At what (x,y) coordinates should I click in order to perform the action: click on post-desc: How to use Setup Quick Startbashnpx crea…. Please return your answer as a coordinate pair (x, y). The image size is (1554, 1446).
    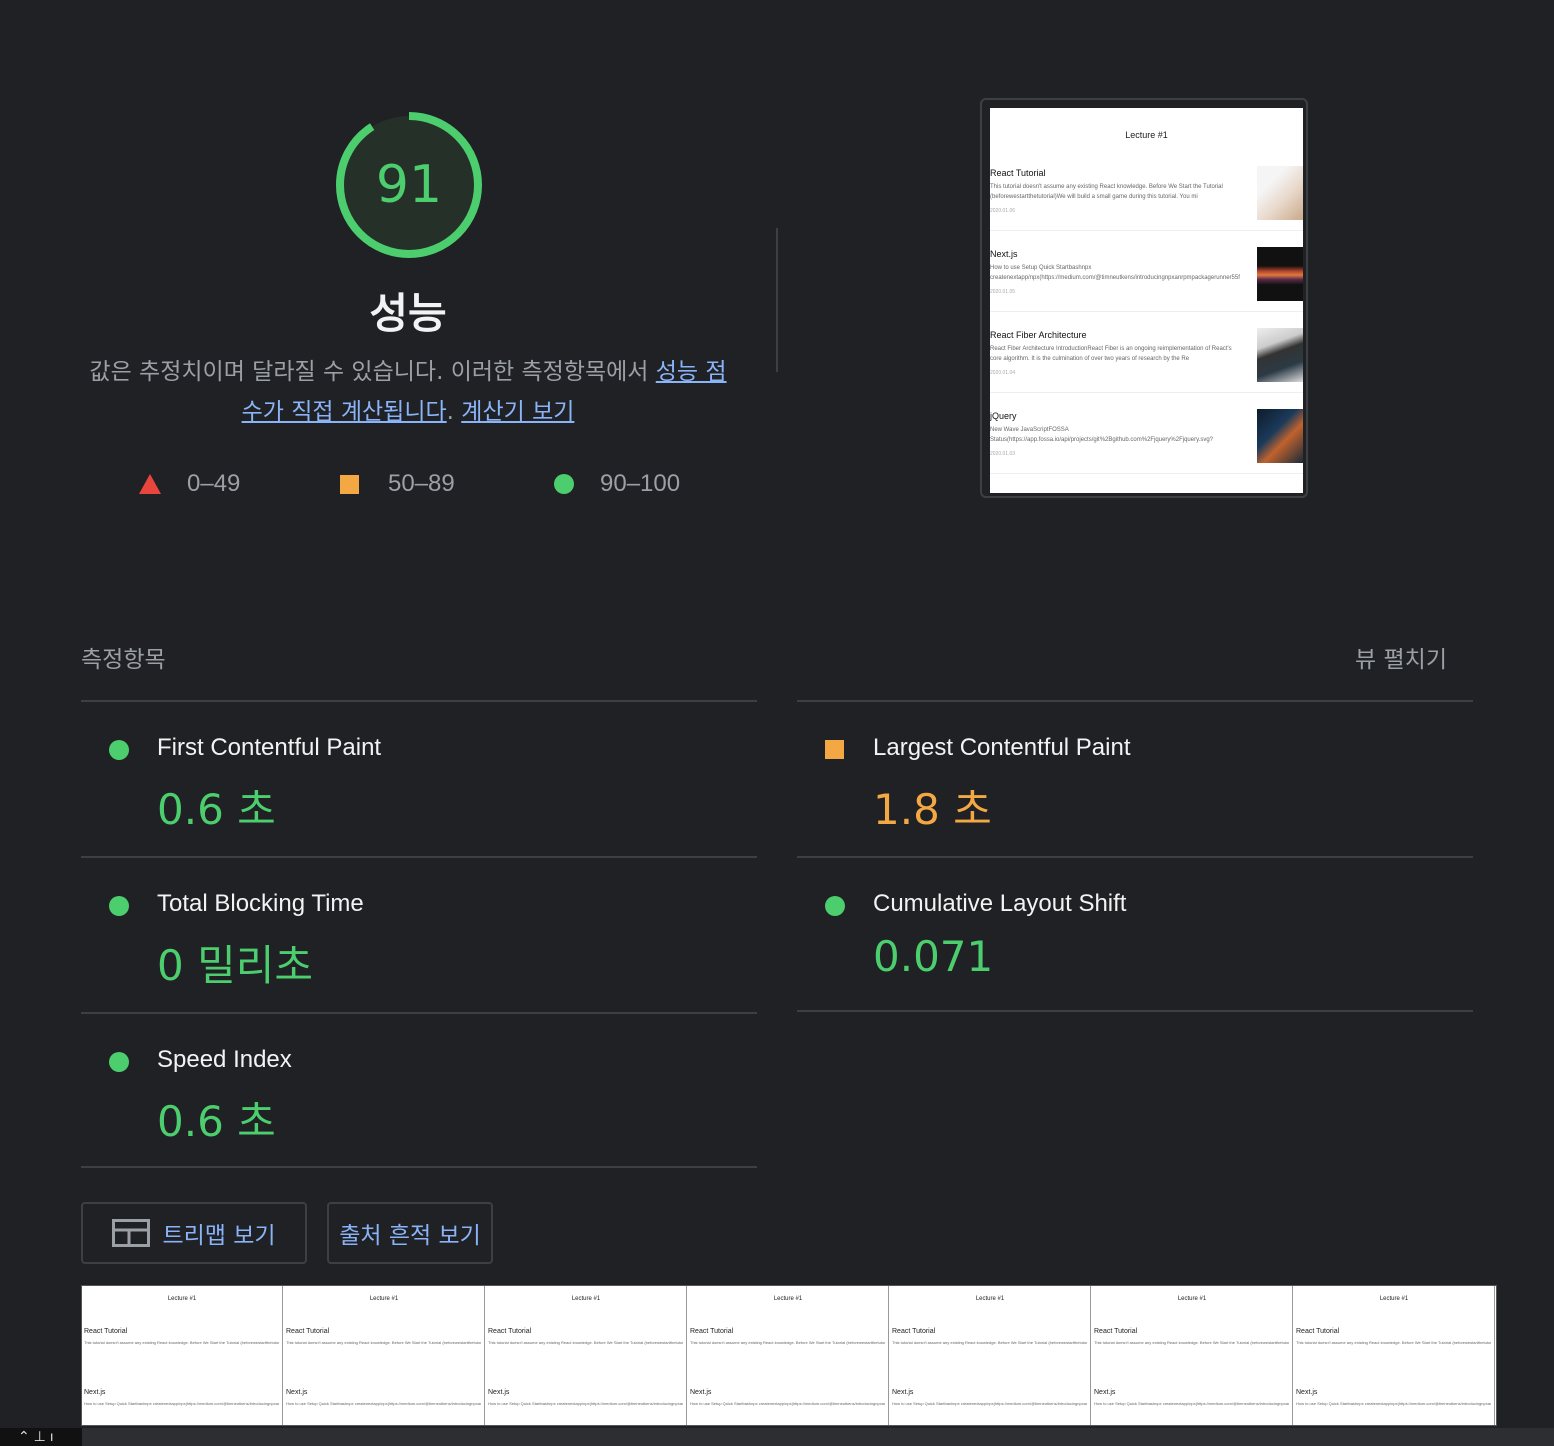
    Looking at the image, I should click on (1115, 273).